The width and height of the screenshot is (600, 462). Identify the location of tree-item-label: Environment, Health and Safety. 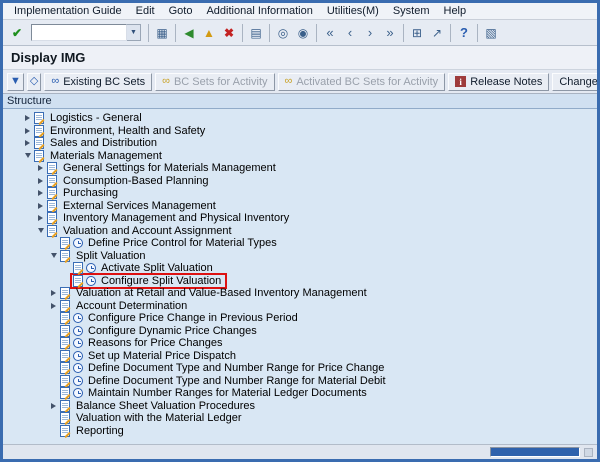
(127, 131).